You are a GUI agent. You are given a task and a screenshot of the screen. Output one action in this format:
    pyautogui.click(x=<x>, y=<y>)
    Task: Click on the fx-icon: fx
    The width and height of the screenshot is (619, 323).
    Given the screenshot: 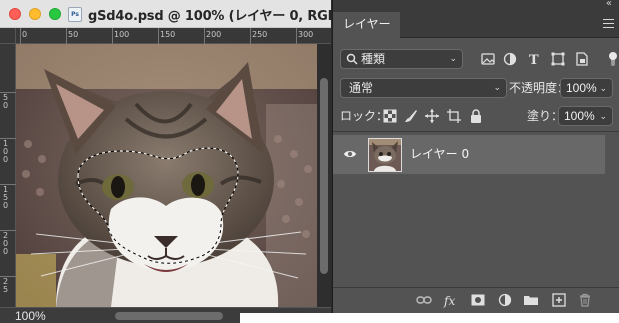 What is the action you would take?
    pyautogui.click(x=451, y=300)
    